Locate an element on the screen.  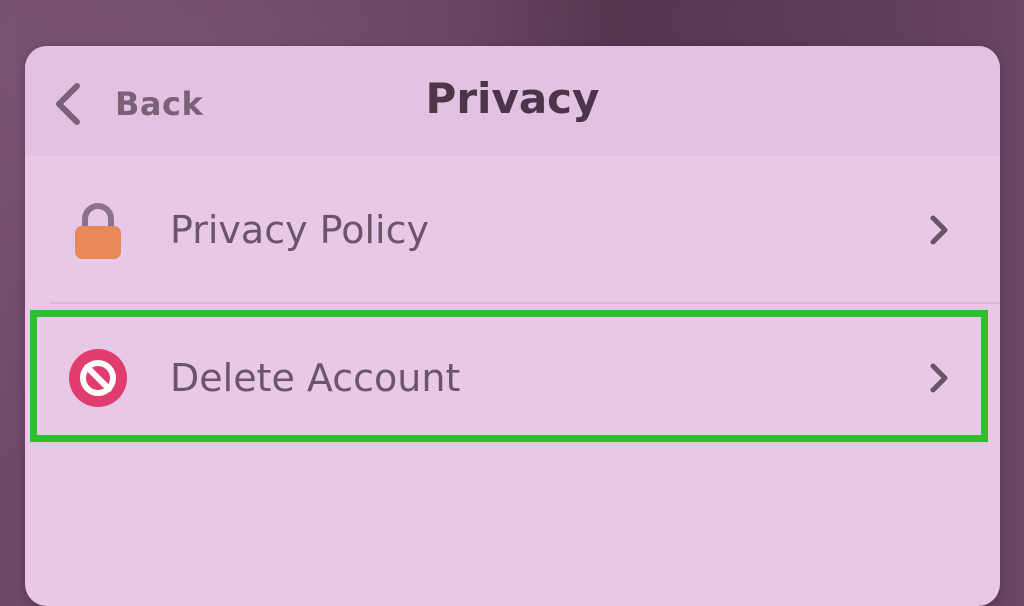
prohibited-icon is located at coordinates (98, 378).